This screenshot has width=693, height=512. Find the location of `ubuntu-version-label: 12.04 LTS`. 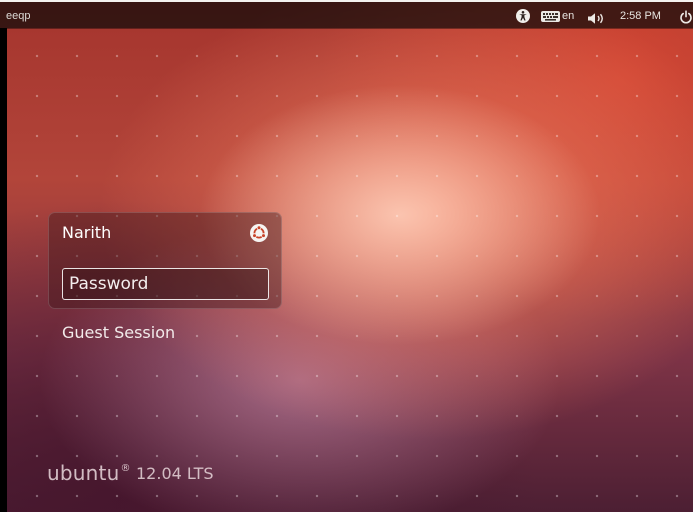

ubuntu-version-label: 12.04 LTS is located at coordinates (175, 473).